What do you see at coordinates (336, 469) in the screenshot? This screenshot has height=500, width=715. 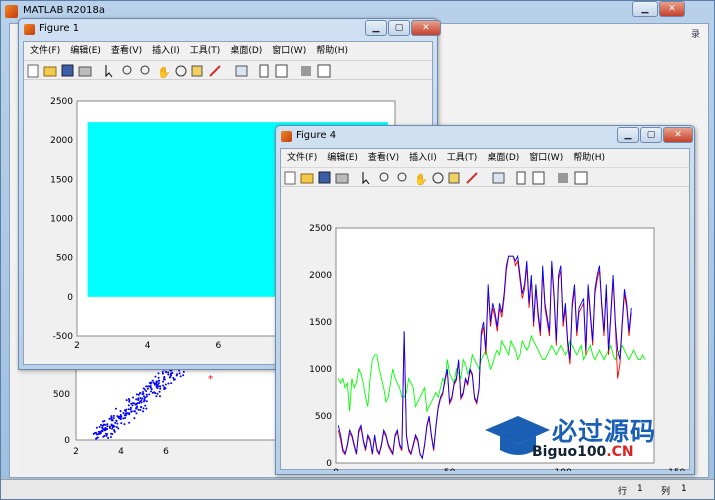 I see `x-tick-label: 0` at bounding box center [336, 469].